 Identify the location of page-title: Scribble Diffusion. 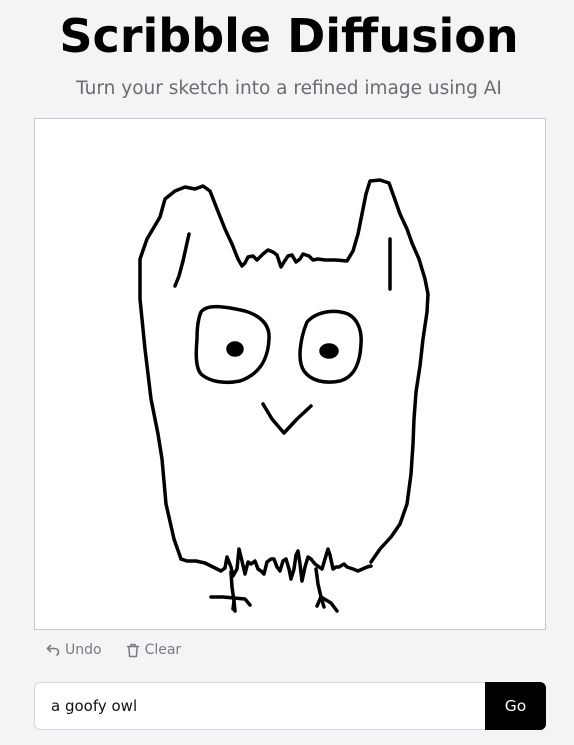
(289, 36).